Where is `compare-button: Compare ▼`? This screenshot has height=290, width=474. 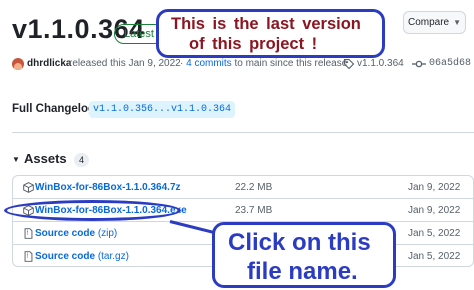
compare-button: Compare ▼ is located at coordinates (434, 22).